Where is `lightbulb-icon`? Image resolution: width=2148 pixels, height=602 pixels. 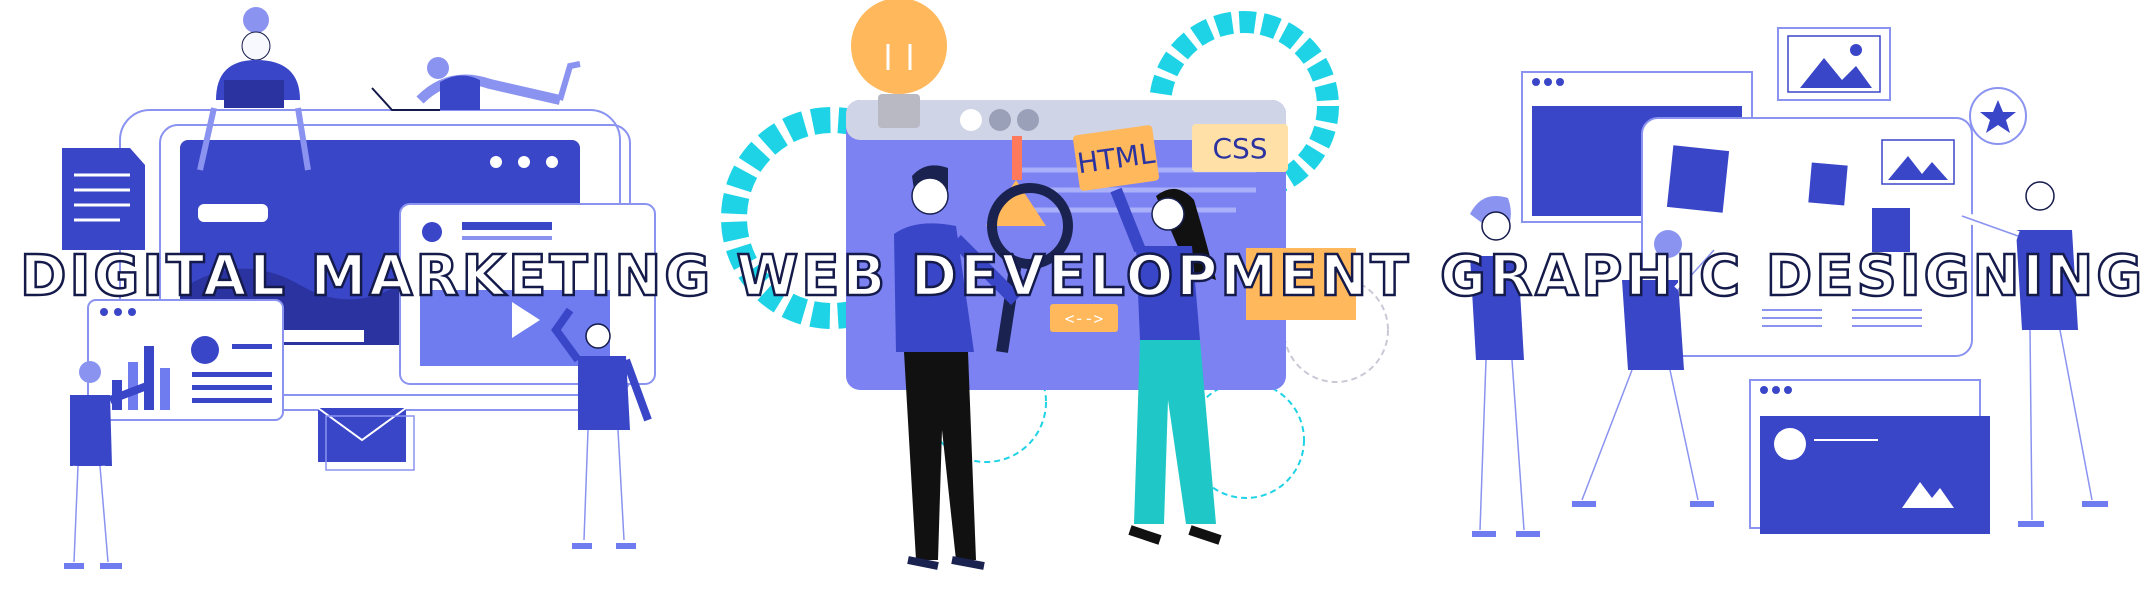
lightbulb-icon is located at coordinates (899, 47).